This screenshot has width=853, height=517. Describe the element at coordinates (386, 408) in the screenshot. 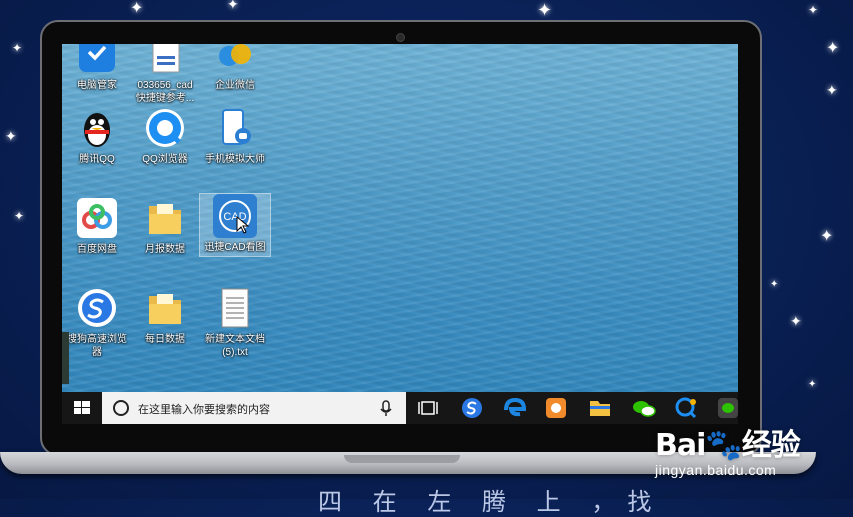

I see `microphone-icon` at that location.